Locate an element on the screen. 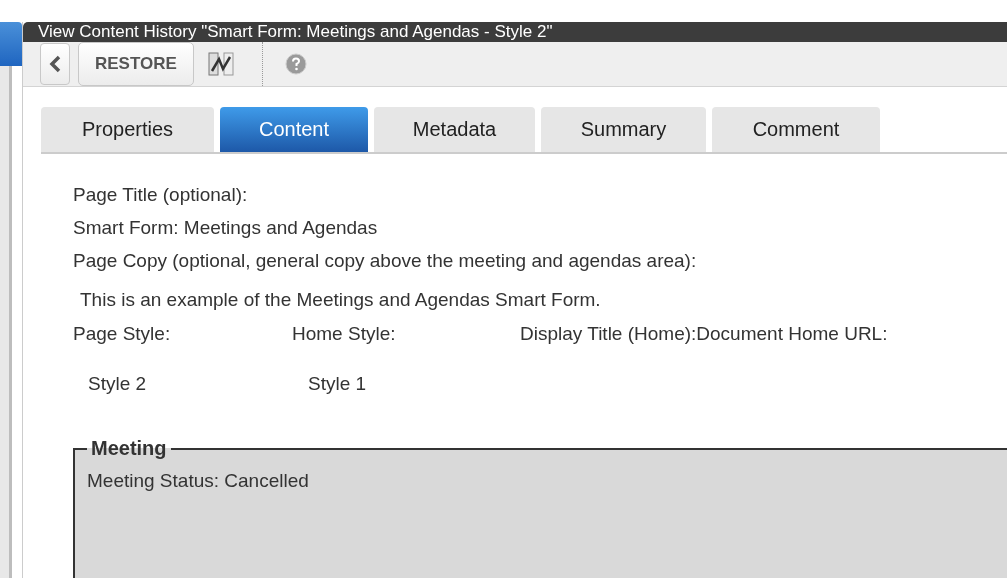  field-label: Document Home URL: is located at coordinates (792, 334).